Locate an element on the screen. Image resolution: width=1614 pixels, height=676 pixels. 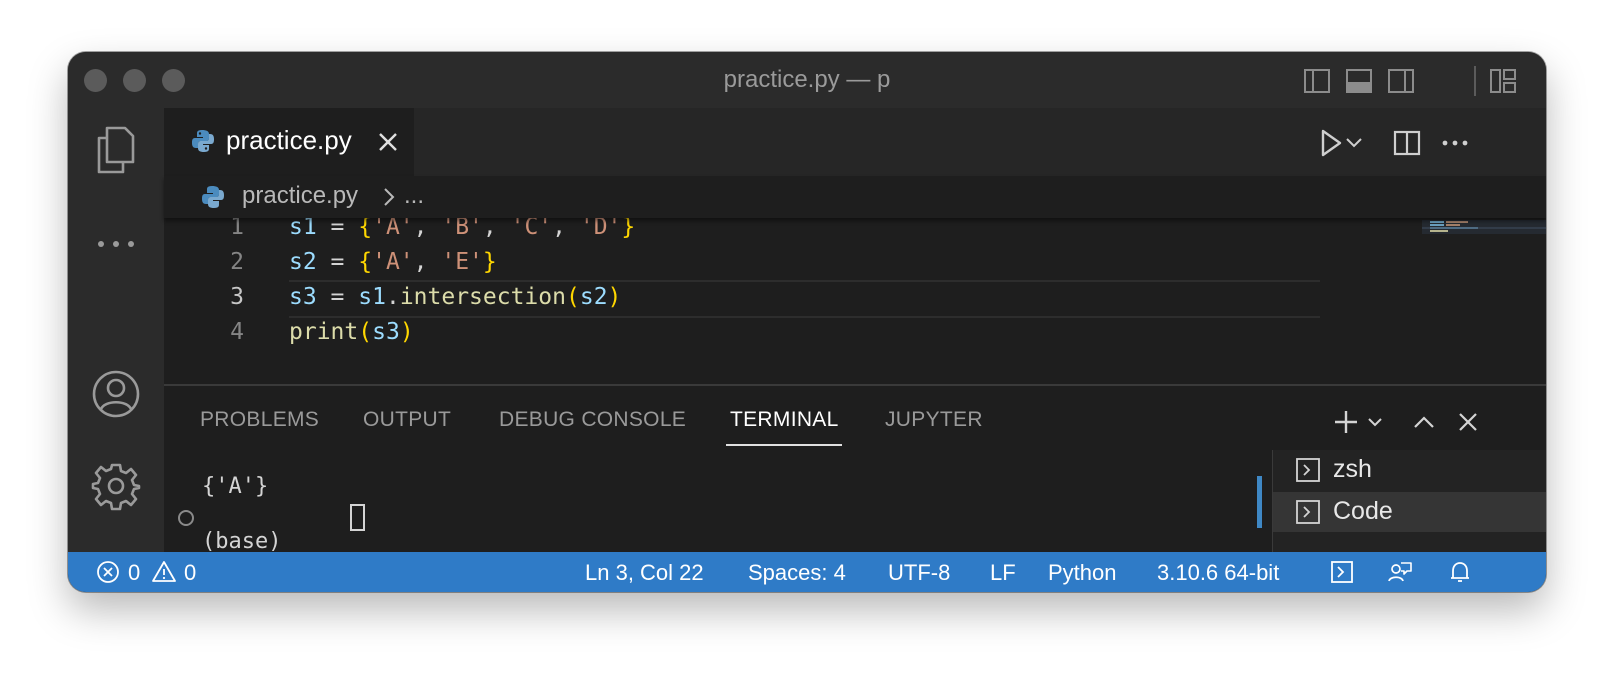
terminal-scrollbar is located at coordinates (1259, 502).